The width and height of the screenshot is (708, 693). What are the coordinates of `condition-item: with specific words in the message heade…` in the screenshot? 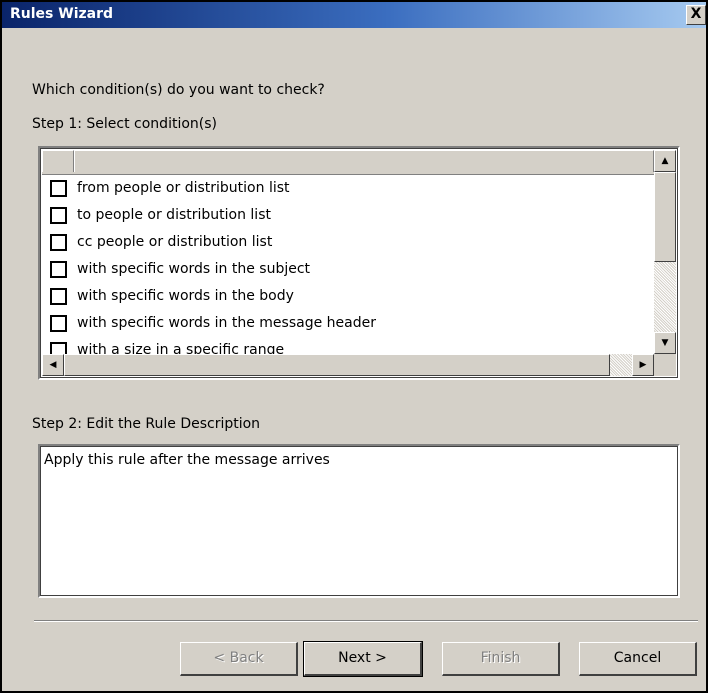 It's located at (213, 323).